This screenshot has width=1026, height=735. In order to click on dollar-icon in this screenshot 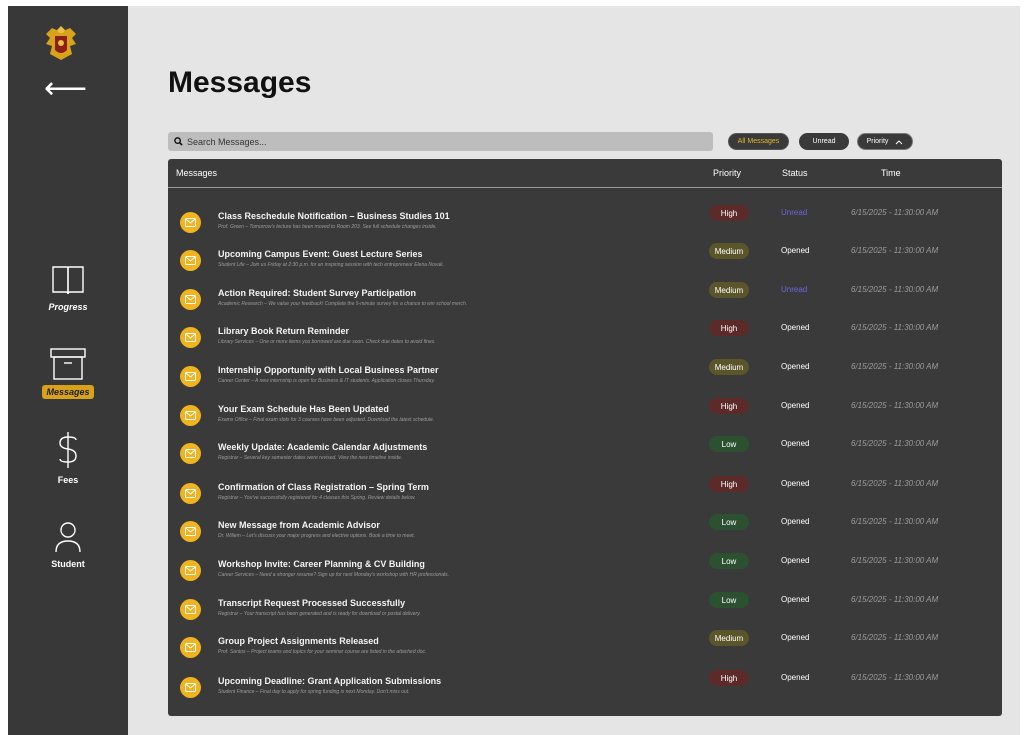, I will do `click(68, 450)`.